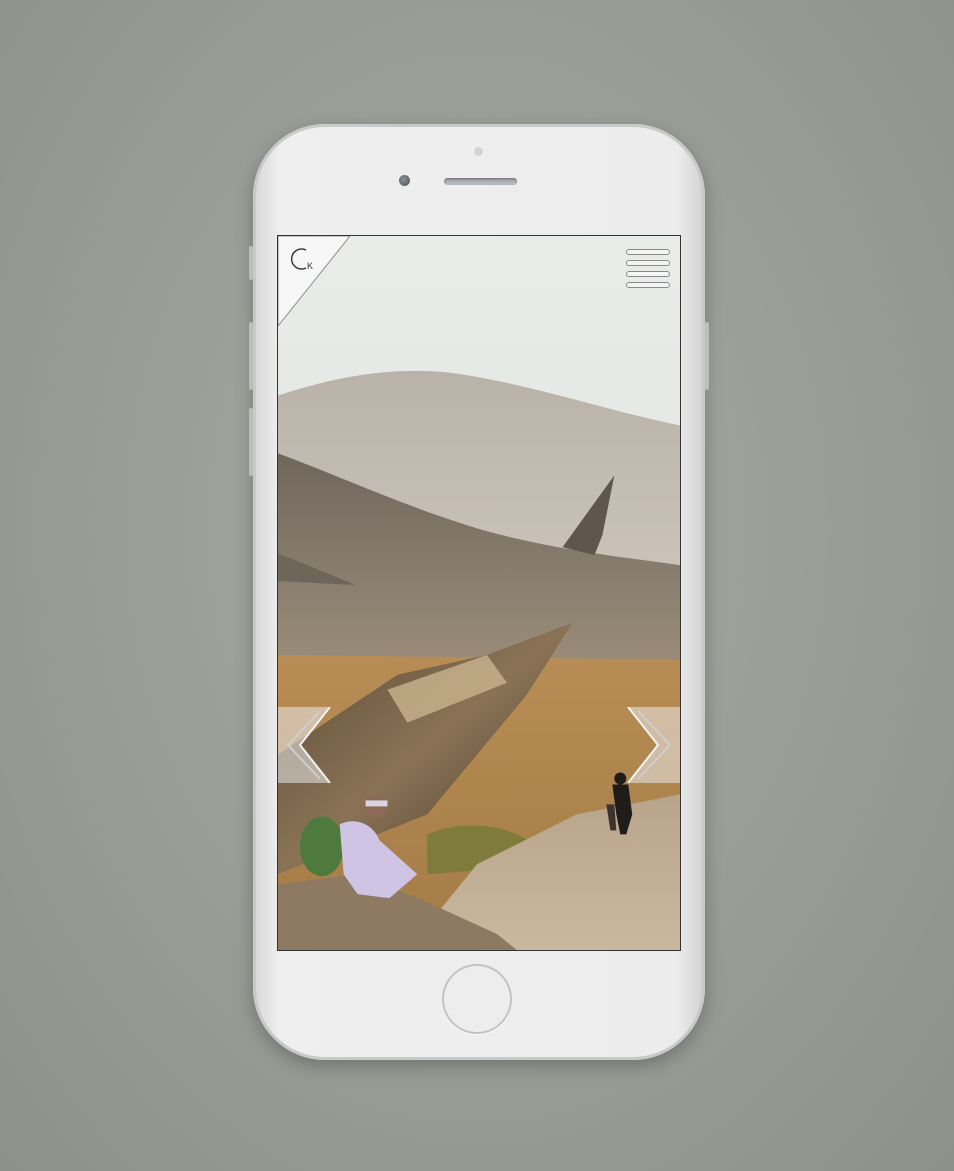 The height and width of the screenshot is (1171, 954). What do you see at coordinates (648, 269) in the screenshot?
I see `hamburger-menu-icon` at bounding box center [648, 269].